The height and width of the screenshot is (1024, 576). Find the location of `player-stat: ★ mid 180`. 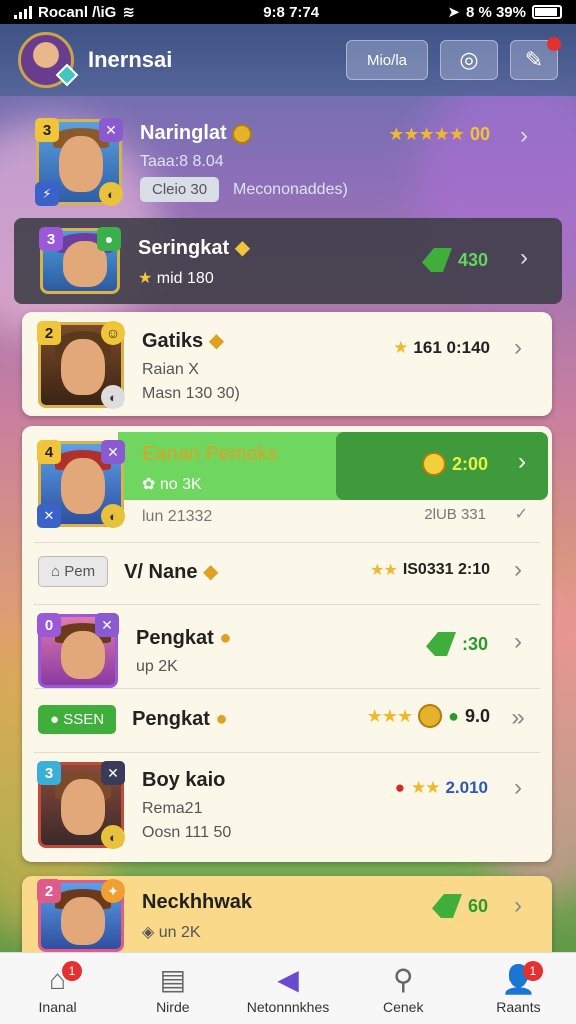

player-stat: ★ mid 180 is located at coordinates (176, 278).